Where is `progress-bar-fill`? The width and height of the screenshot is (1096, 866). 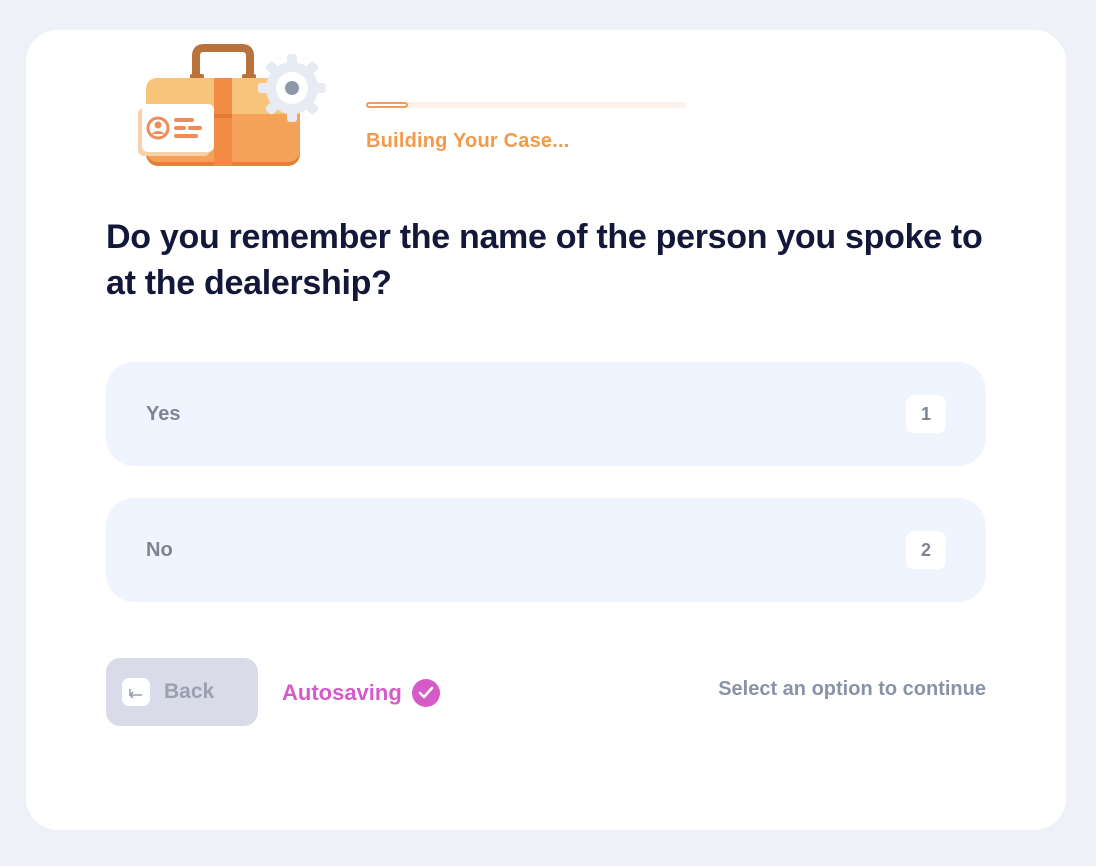 progress-bar-fill is located at coordinates (387, 105).